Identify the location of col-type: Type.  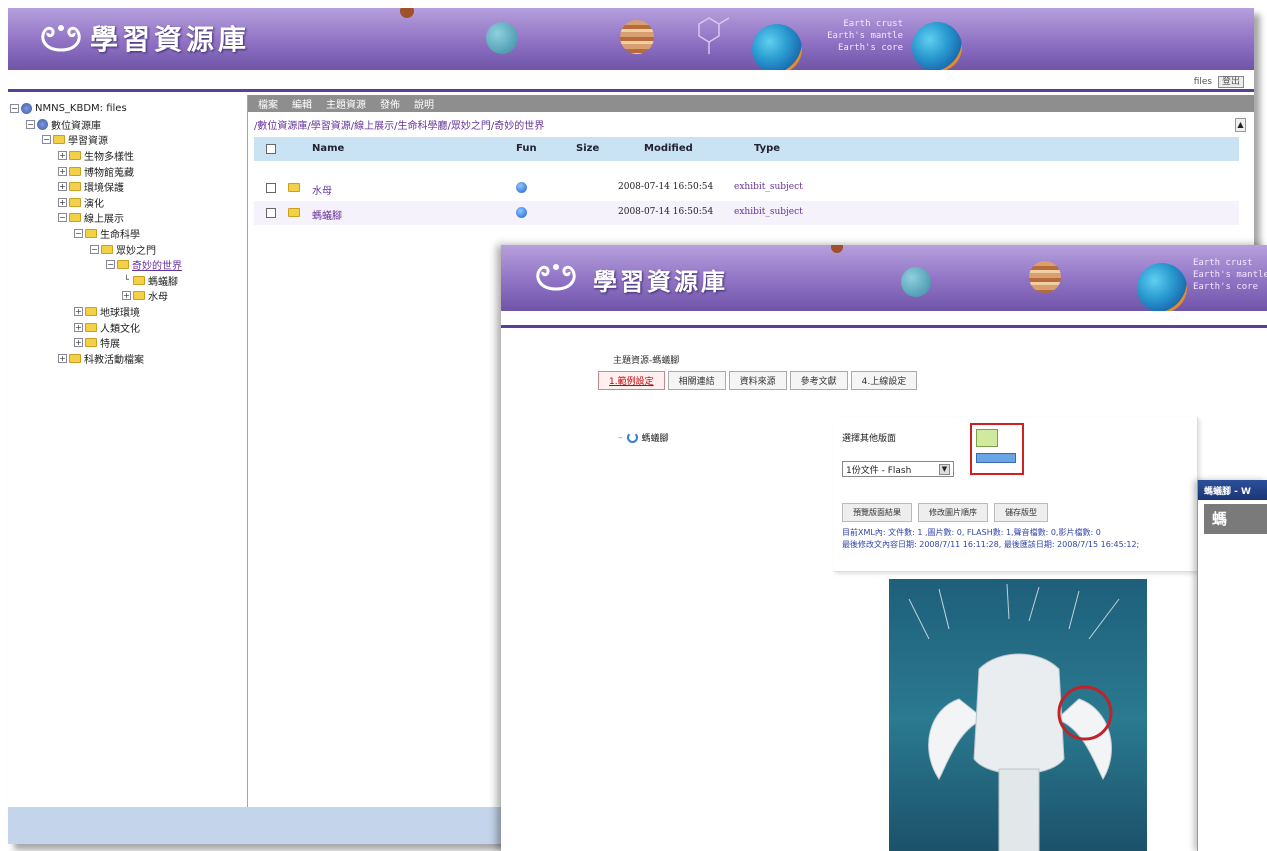
(767, 148).